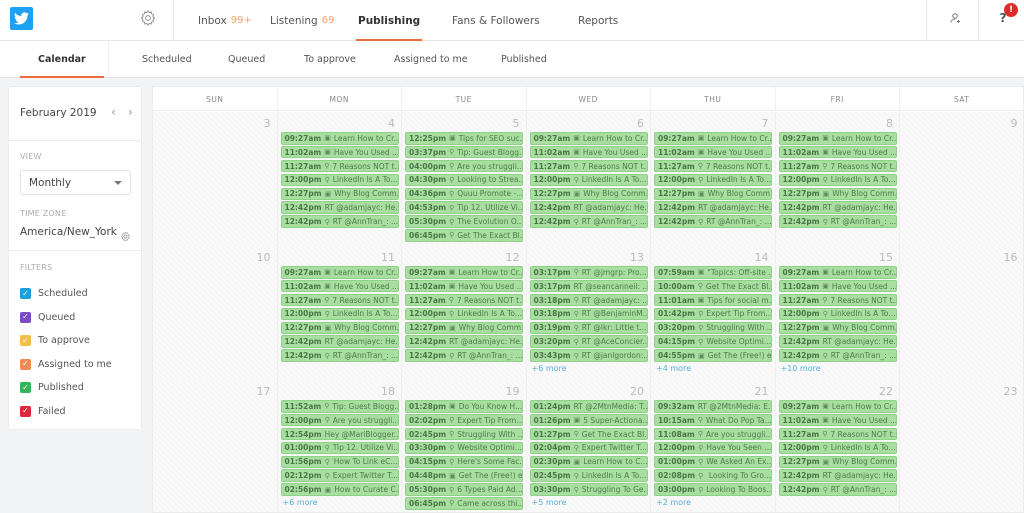 The image size is (1024, 513). What do you see at coordinates (130, 112) in the screenshot?
I see `next-month-chevron-right-icon: ›` at bounding box center [130, 112].